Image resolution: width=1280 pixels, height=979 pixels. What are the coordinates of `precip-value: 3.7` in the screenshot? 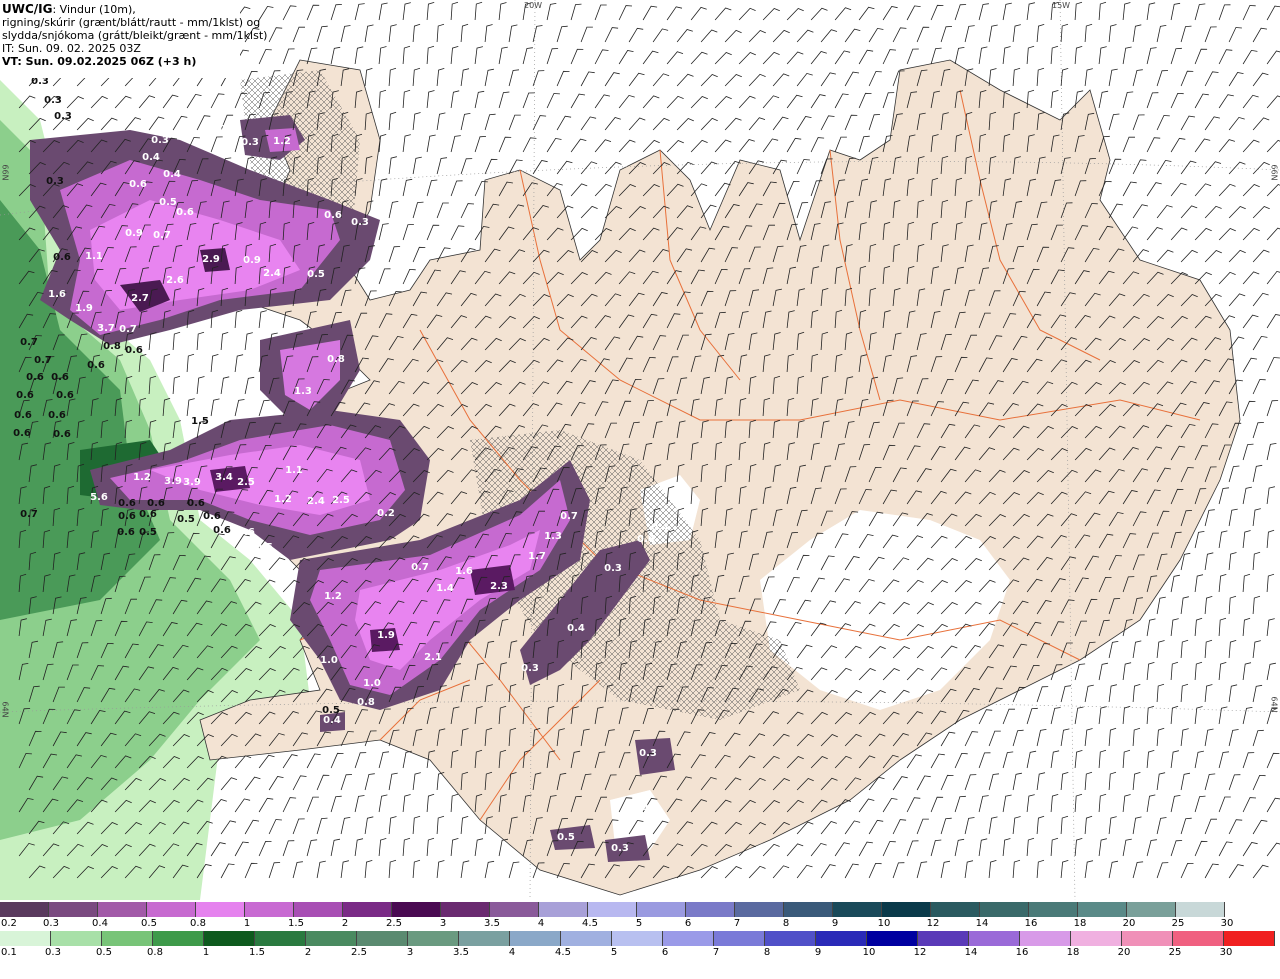 It's located at (106, 328).